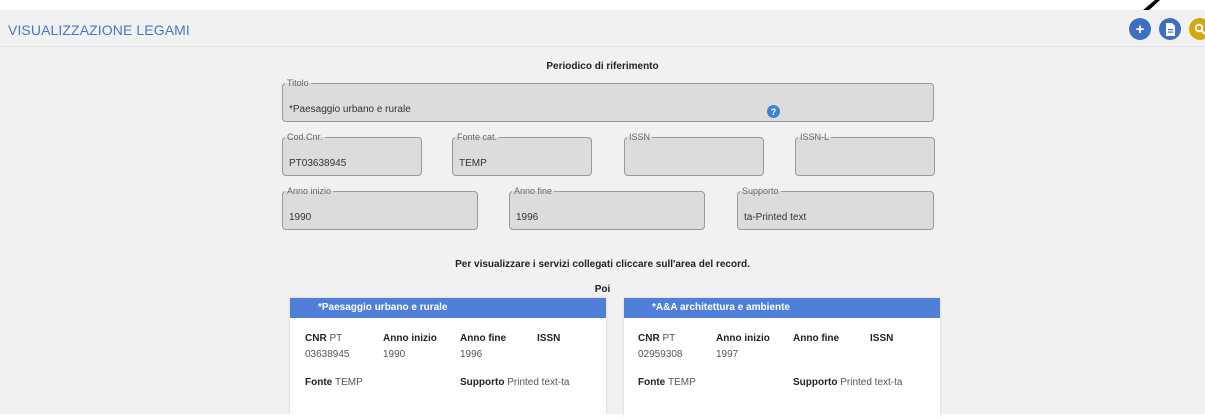 This screenshot has width=1205, height=418. Describe the element at coordinates (448, 308) in the screenshot. I see `card-title: *Paesaggio urbano e rurale` at that location.